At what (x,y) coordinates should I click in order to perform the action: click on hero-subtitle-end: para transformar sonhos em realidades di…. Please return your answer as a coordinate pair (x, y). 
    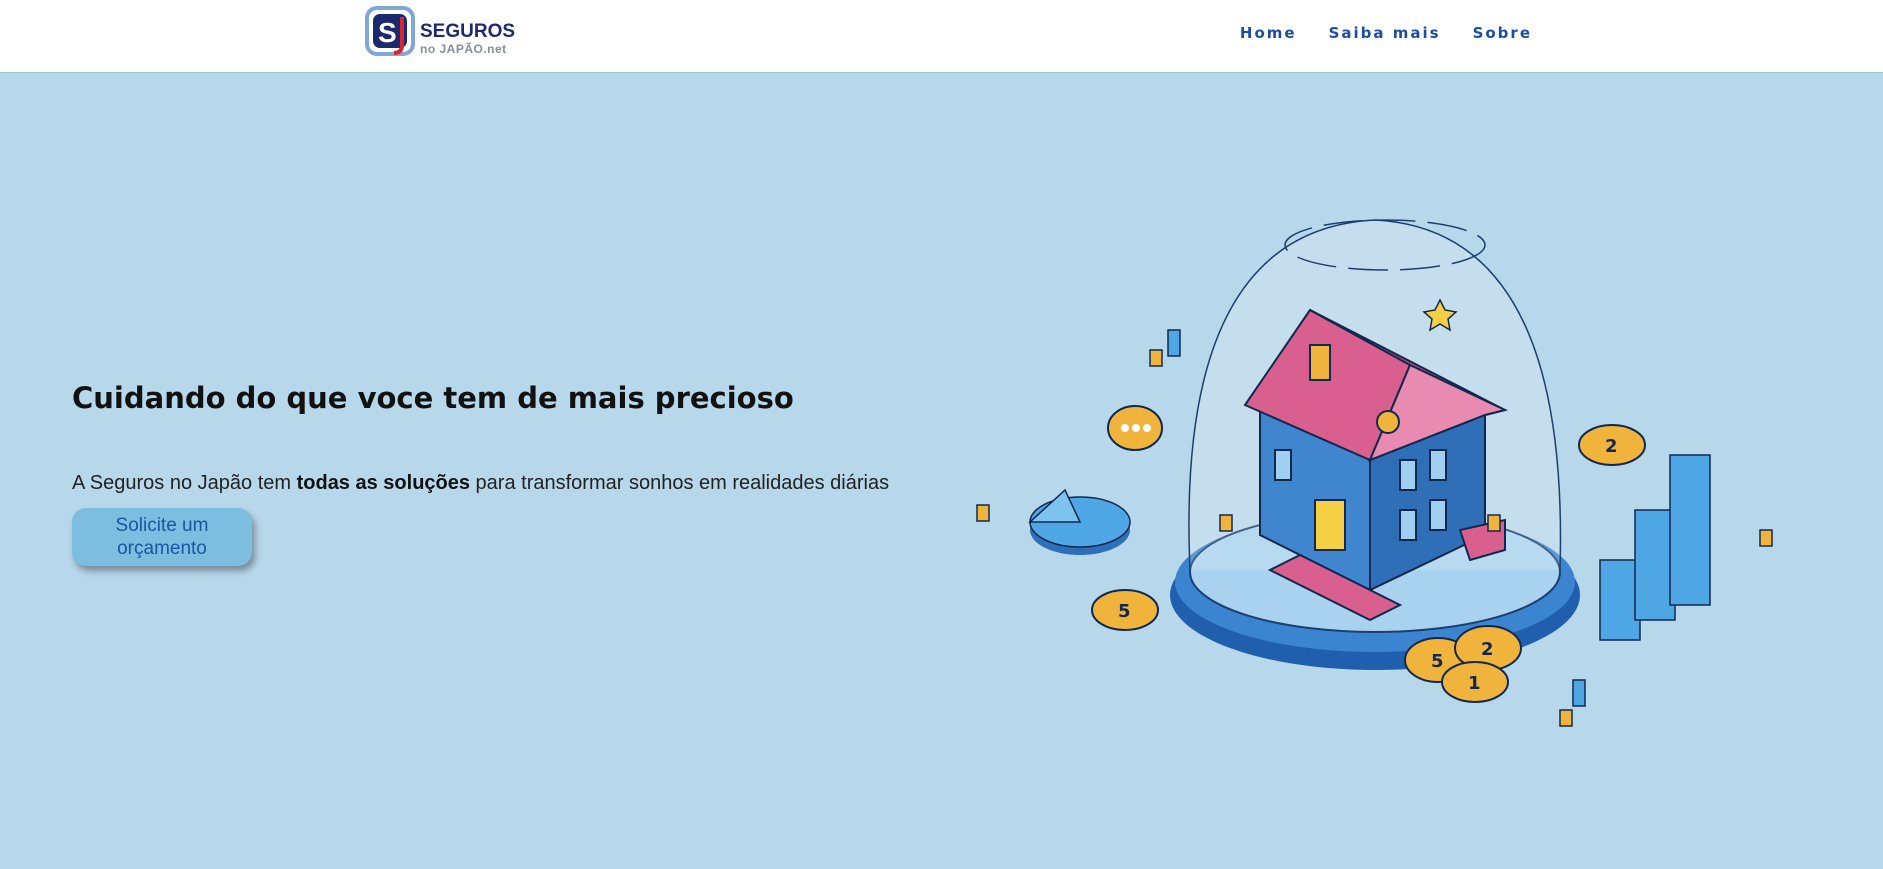
    Looking at the image, I should click on (680, 483).